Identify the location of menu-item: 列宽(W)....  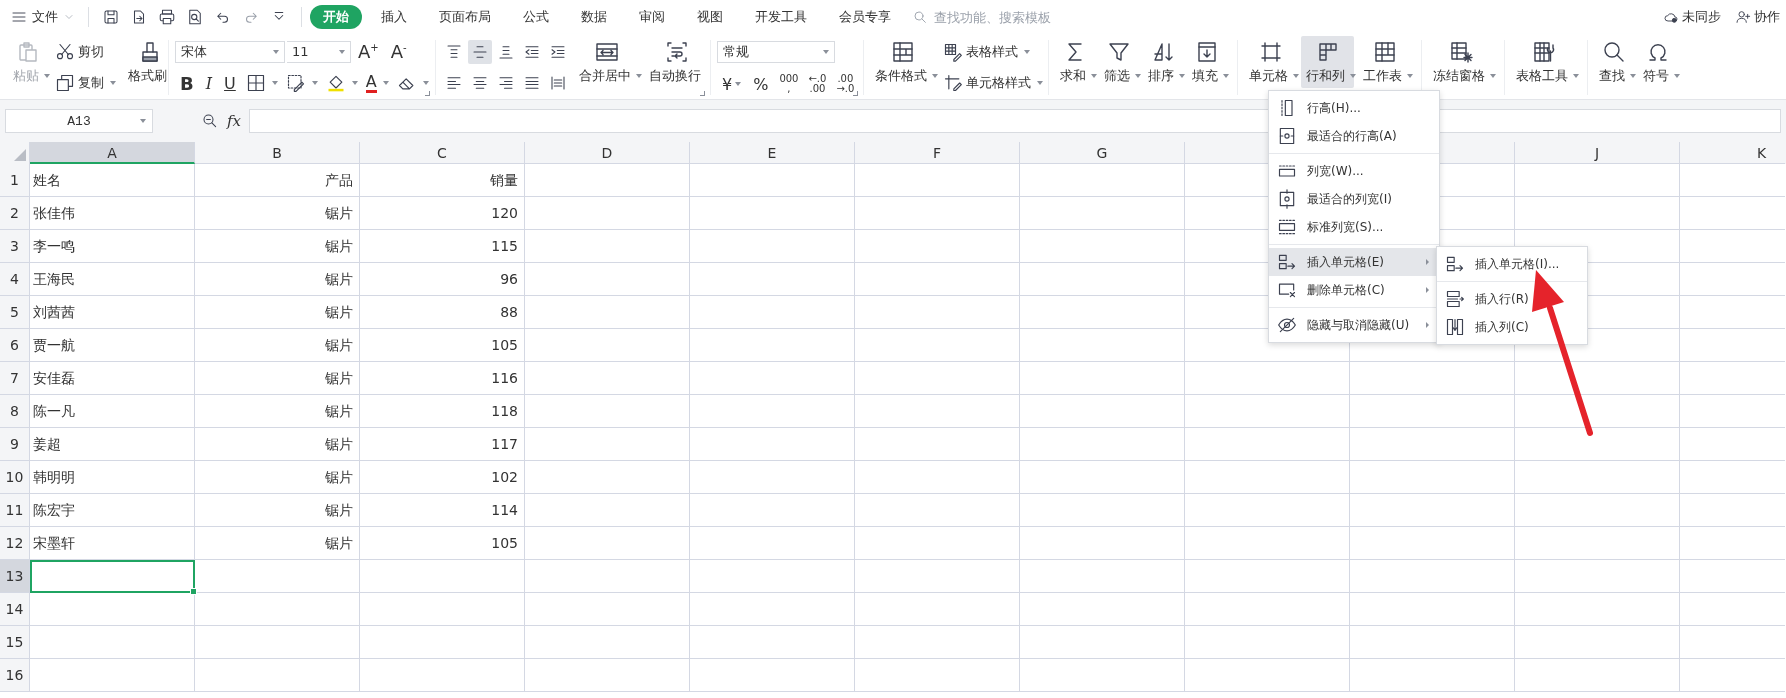
(1354, 171).